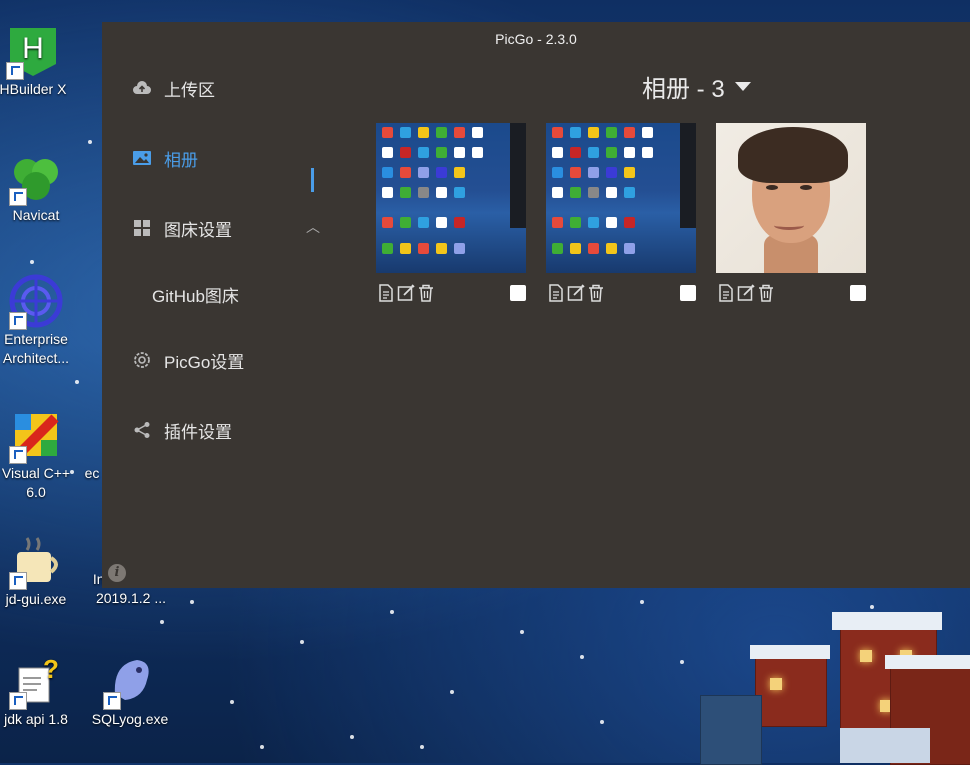 This screenshot has height=765, width=970. I want to click on jdk-api-icon: ?, so click(36, 682).